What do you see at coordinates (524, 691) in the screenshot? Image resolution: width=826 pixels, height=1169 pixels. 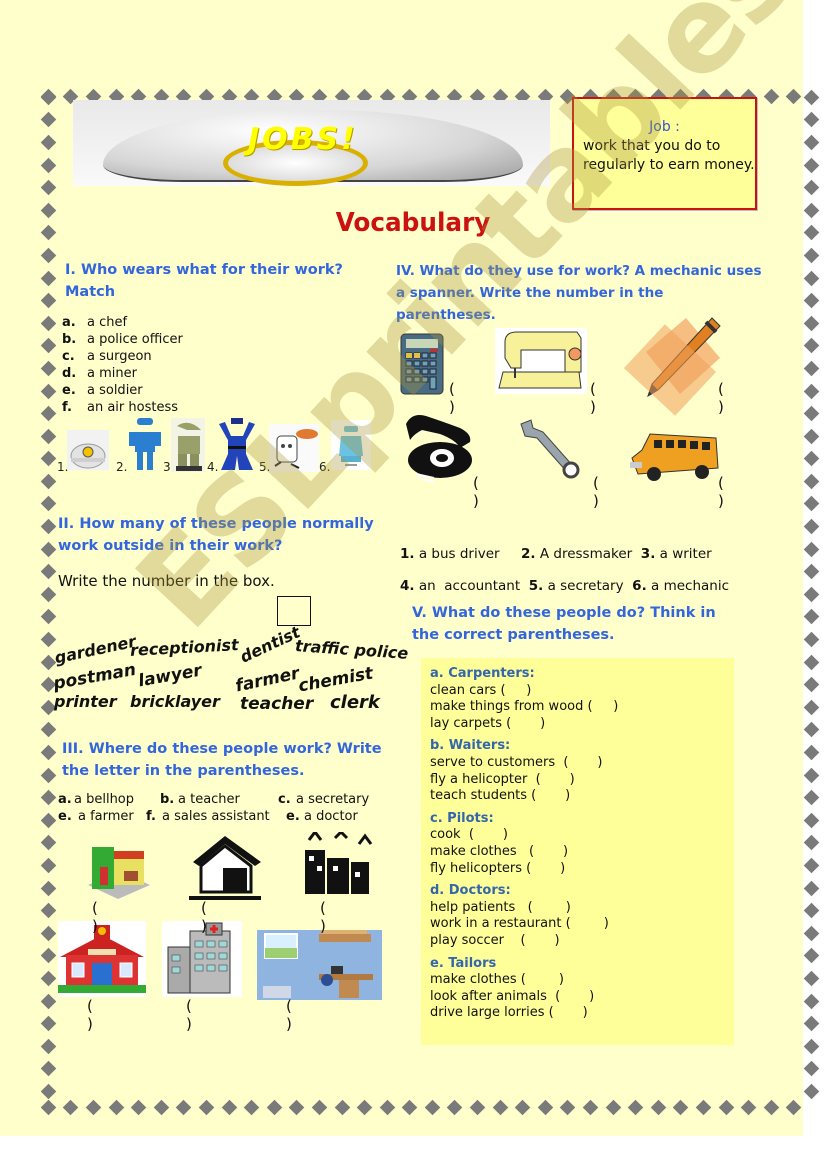 I see `group-line: clean cars ( )` at bounding box center [524, 691].